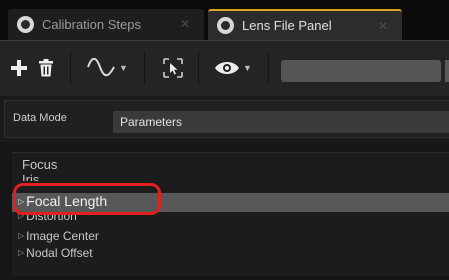 This screenshot has height=280, width=449. I want to click on tab-label: Lens File Panel, so click(287, 25).